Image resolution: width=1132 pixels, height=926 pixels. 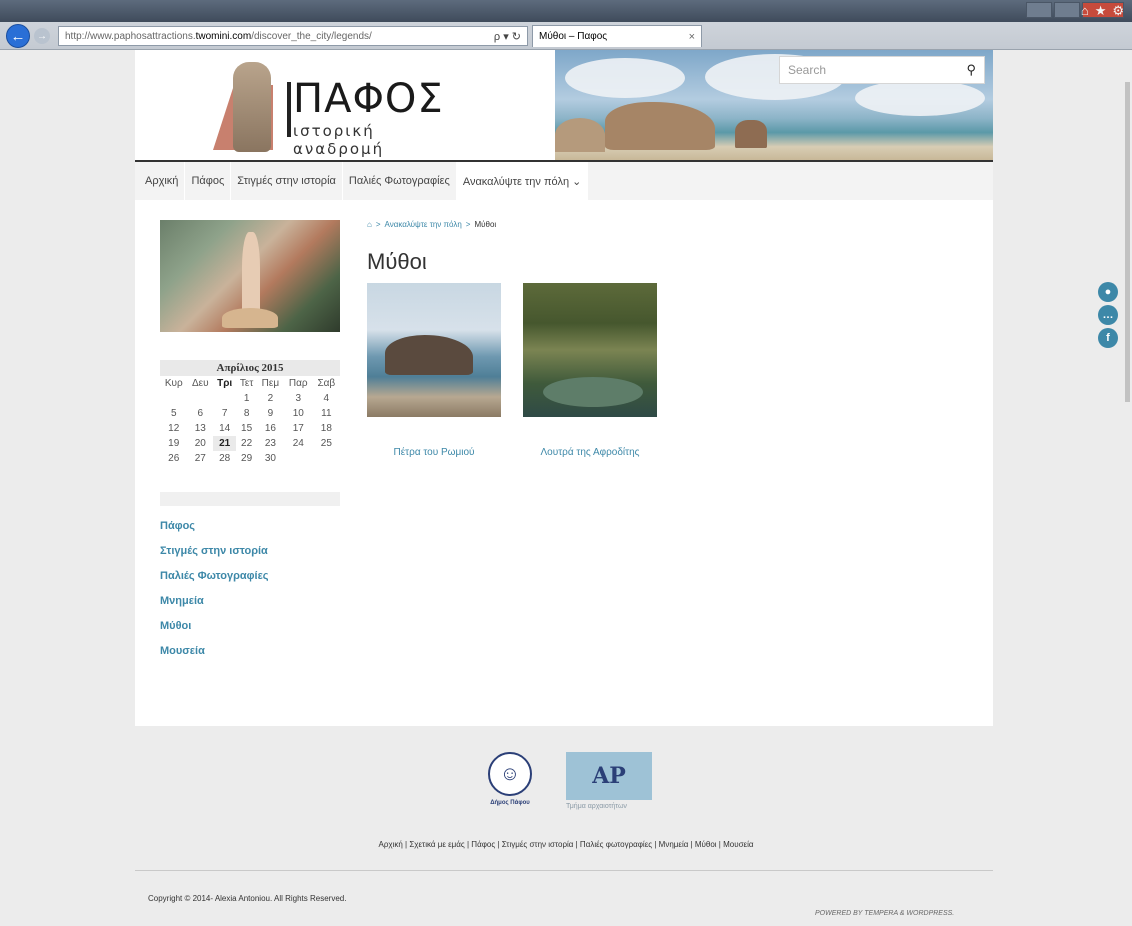 I want to click on calendar-week: 19 20 21 22 23 24 25, so click(x=250, y=443).